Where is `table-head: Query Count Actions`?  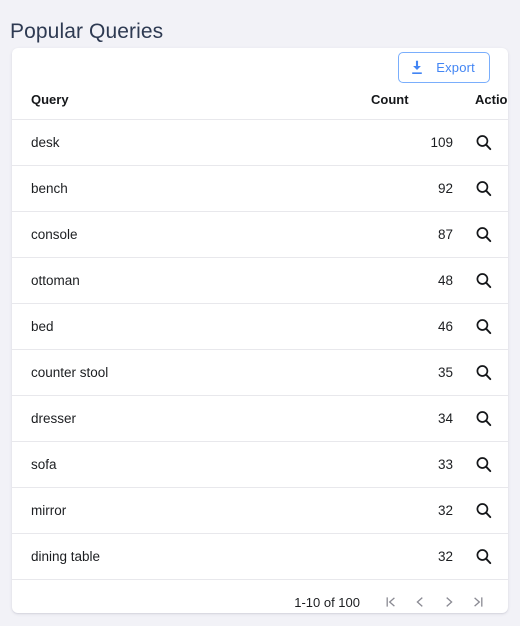
table-head: Query Count Actions is located at coordinates (260, 106).